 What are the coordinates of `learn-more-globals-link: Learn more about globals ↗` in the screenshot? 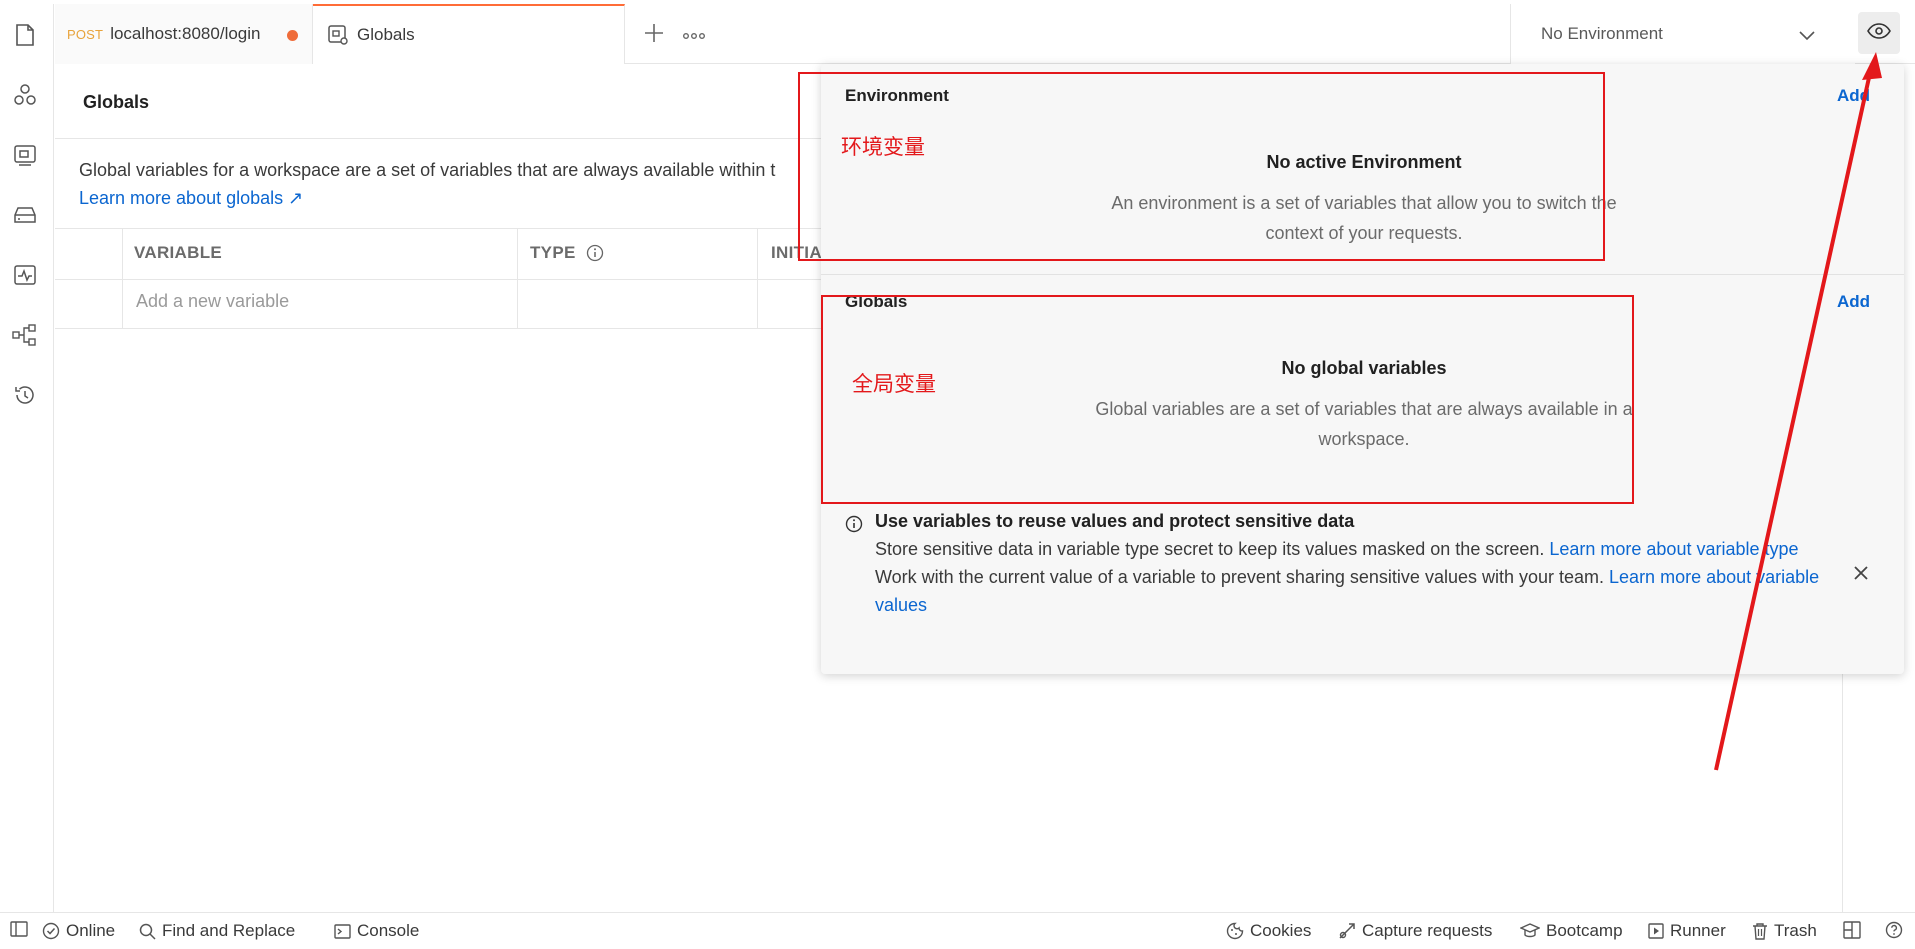 It's located at (191, 198).